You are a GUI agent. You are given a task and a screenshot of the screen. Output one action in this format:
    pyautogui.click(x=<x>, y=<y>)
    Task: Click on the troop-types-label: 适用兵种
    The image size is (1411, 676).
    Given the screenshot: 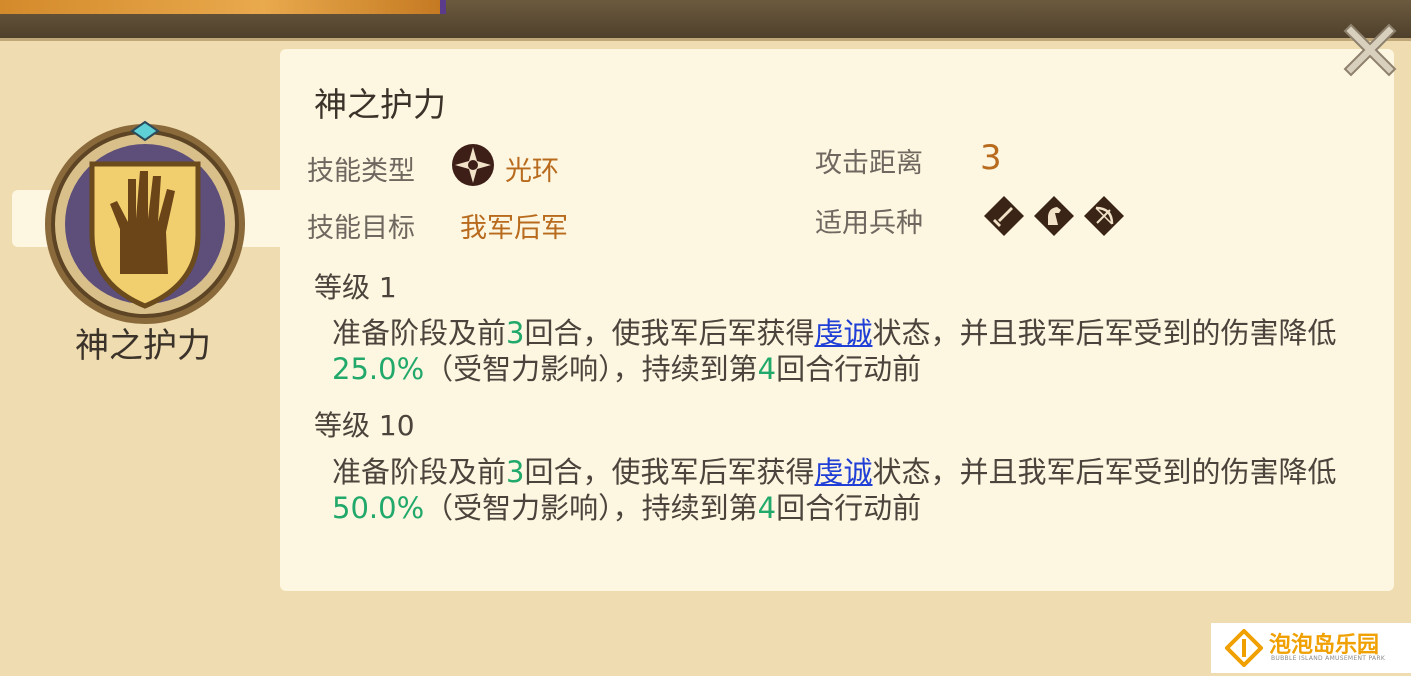 What is the action you would take?
    pyautogui.click(x=869, y=223)
    